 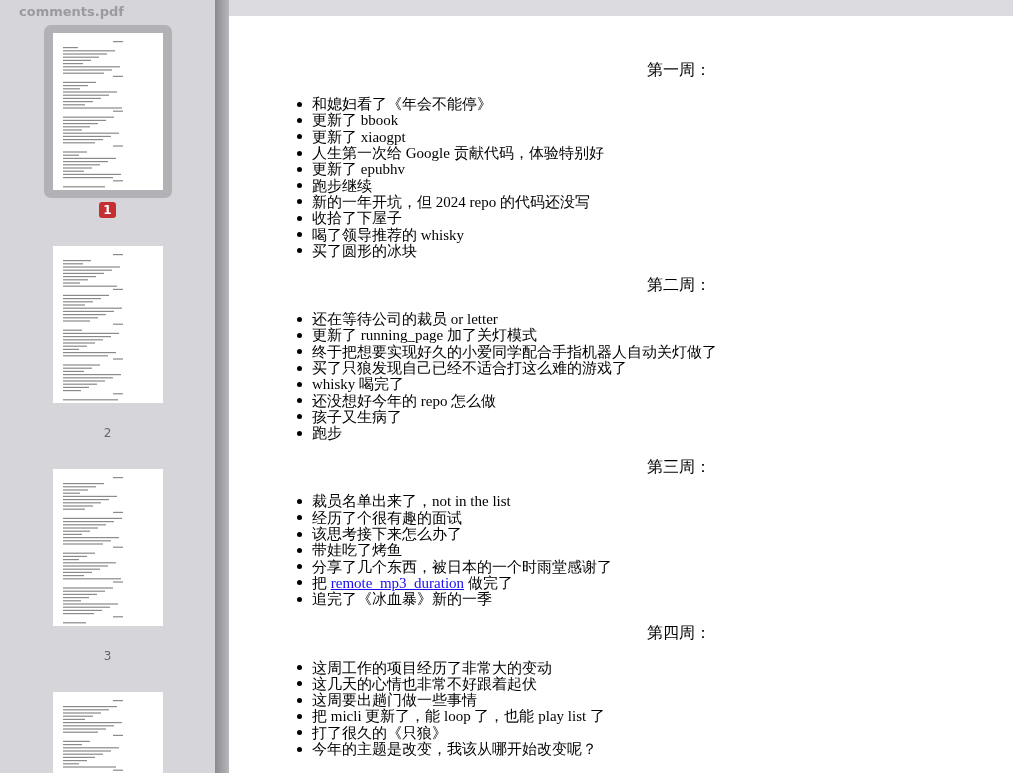 What do you see at coordinates (342, 185) in the screenshot?
I see `list-item: 跑步继续` at bounding box center [342, 185].